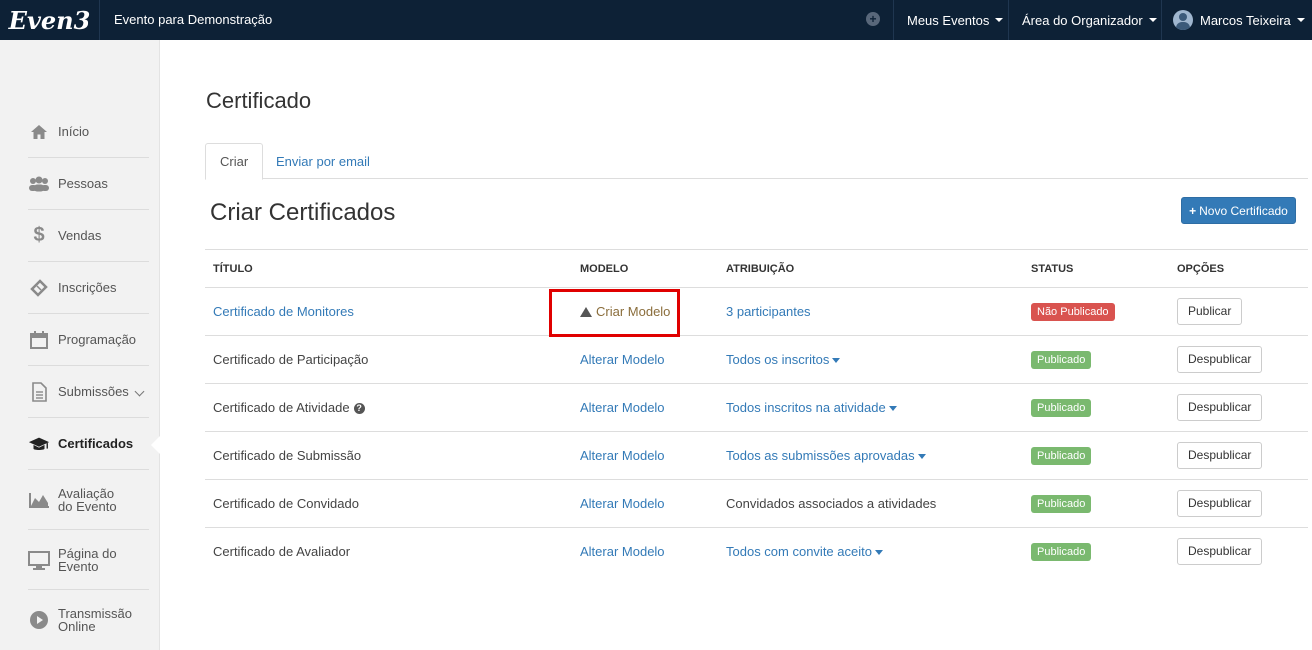  What do you see at coordinates (1238, 268) in the screenshot?
I see `column-header-opcoes: OPÇÕES` at bounding box center [1238, 268].